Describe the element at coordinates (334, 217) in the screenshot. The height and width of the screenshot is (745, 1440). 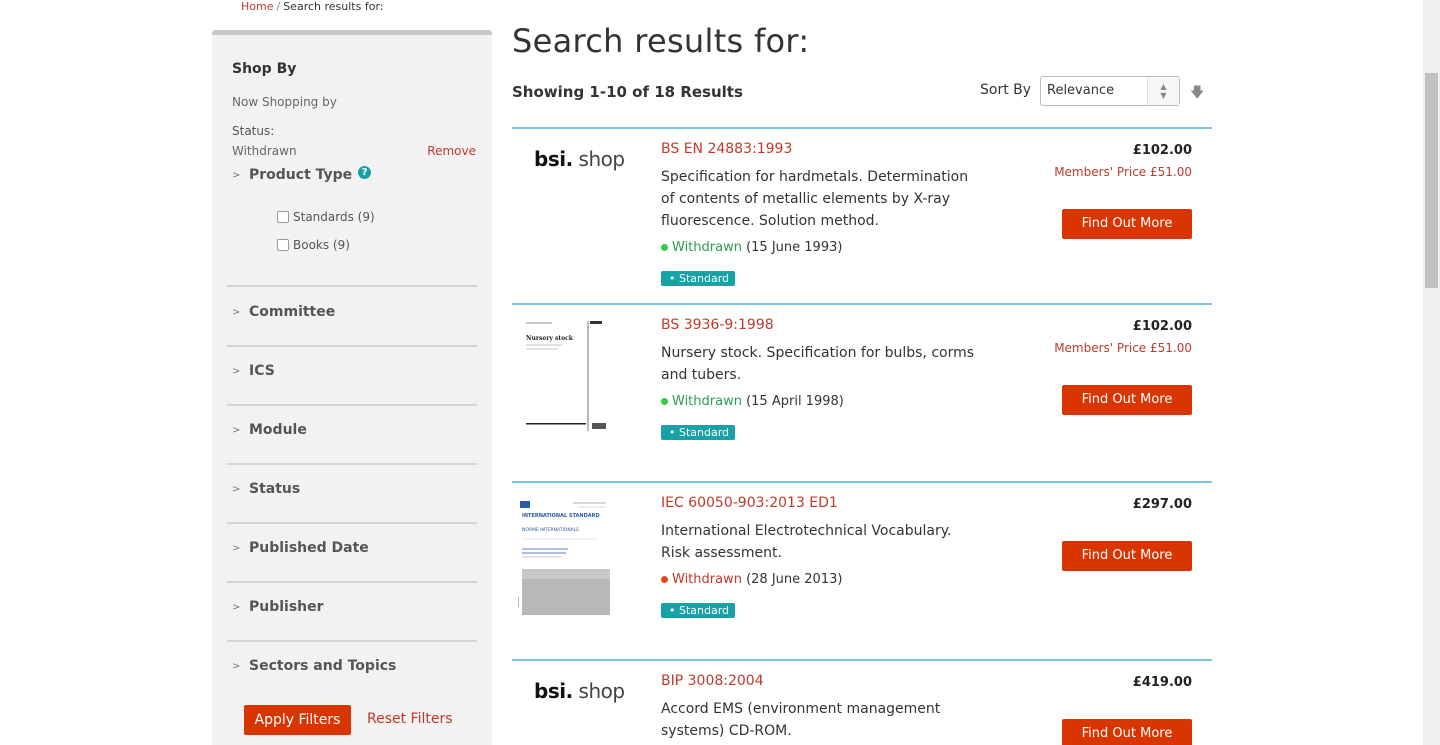
I see `filter-option-label: Standards (9)` at that location.